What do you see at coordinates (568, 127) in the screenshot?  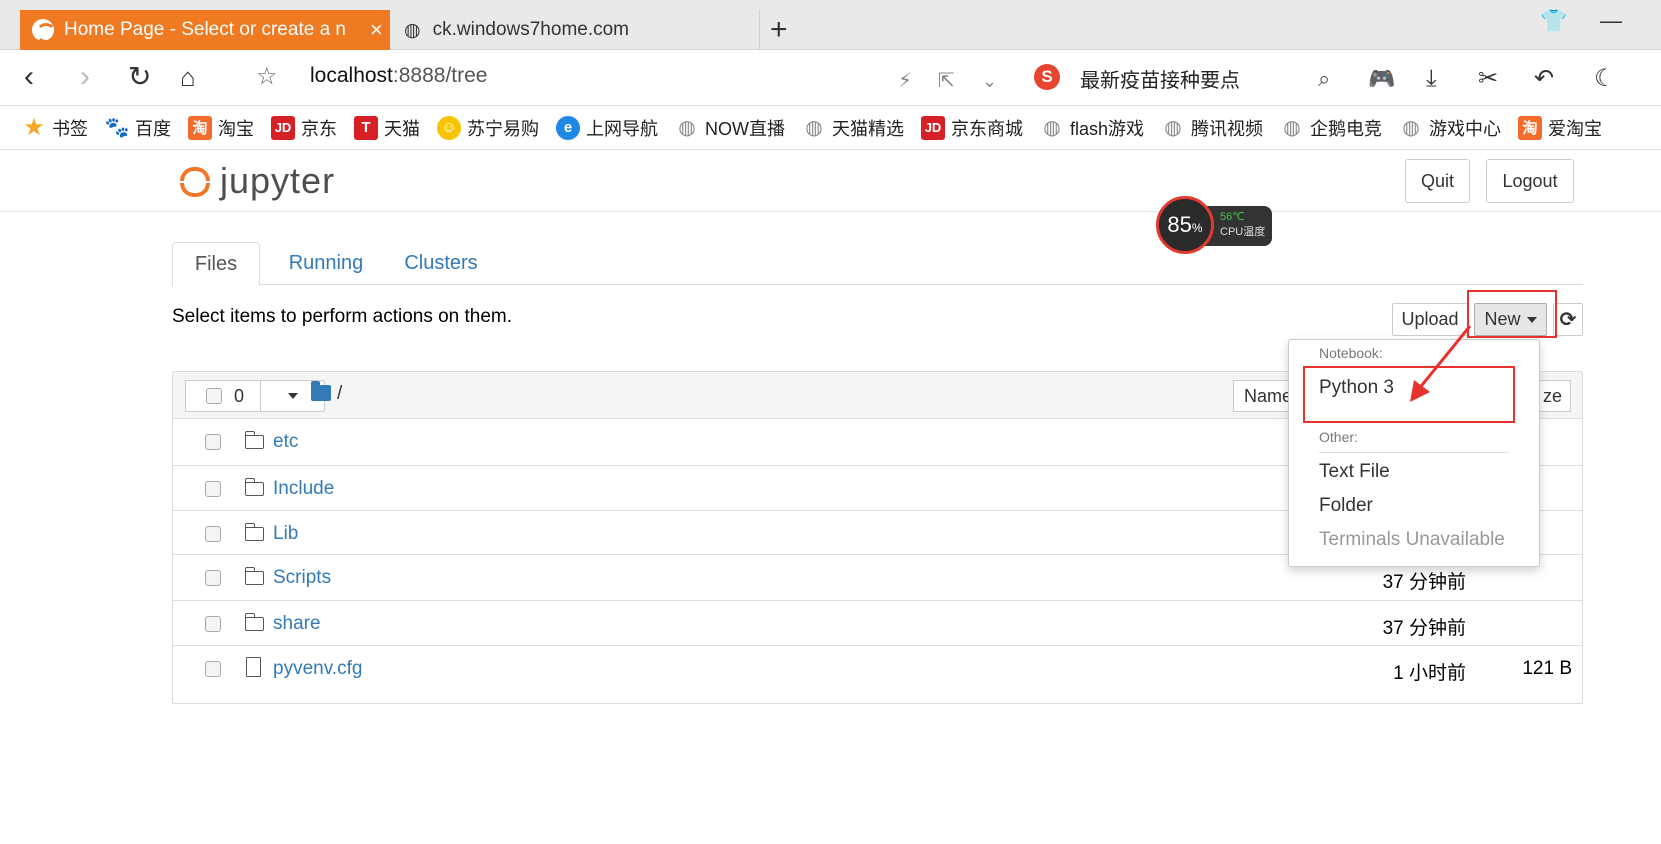 I see `ie-icon: e` at bounding box center [568, 127].